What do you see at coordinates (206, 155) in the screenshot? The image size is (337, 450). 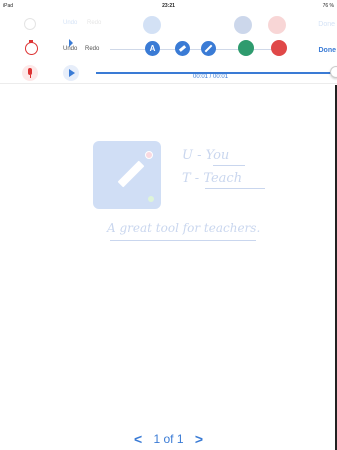 I see `tagline-u-you: U - You` at bounding box center [206, 155].